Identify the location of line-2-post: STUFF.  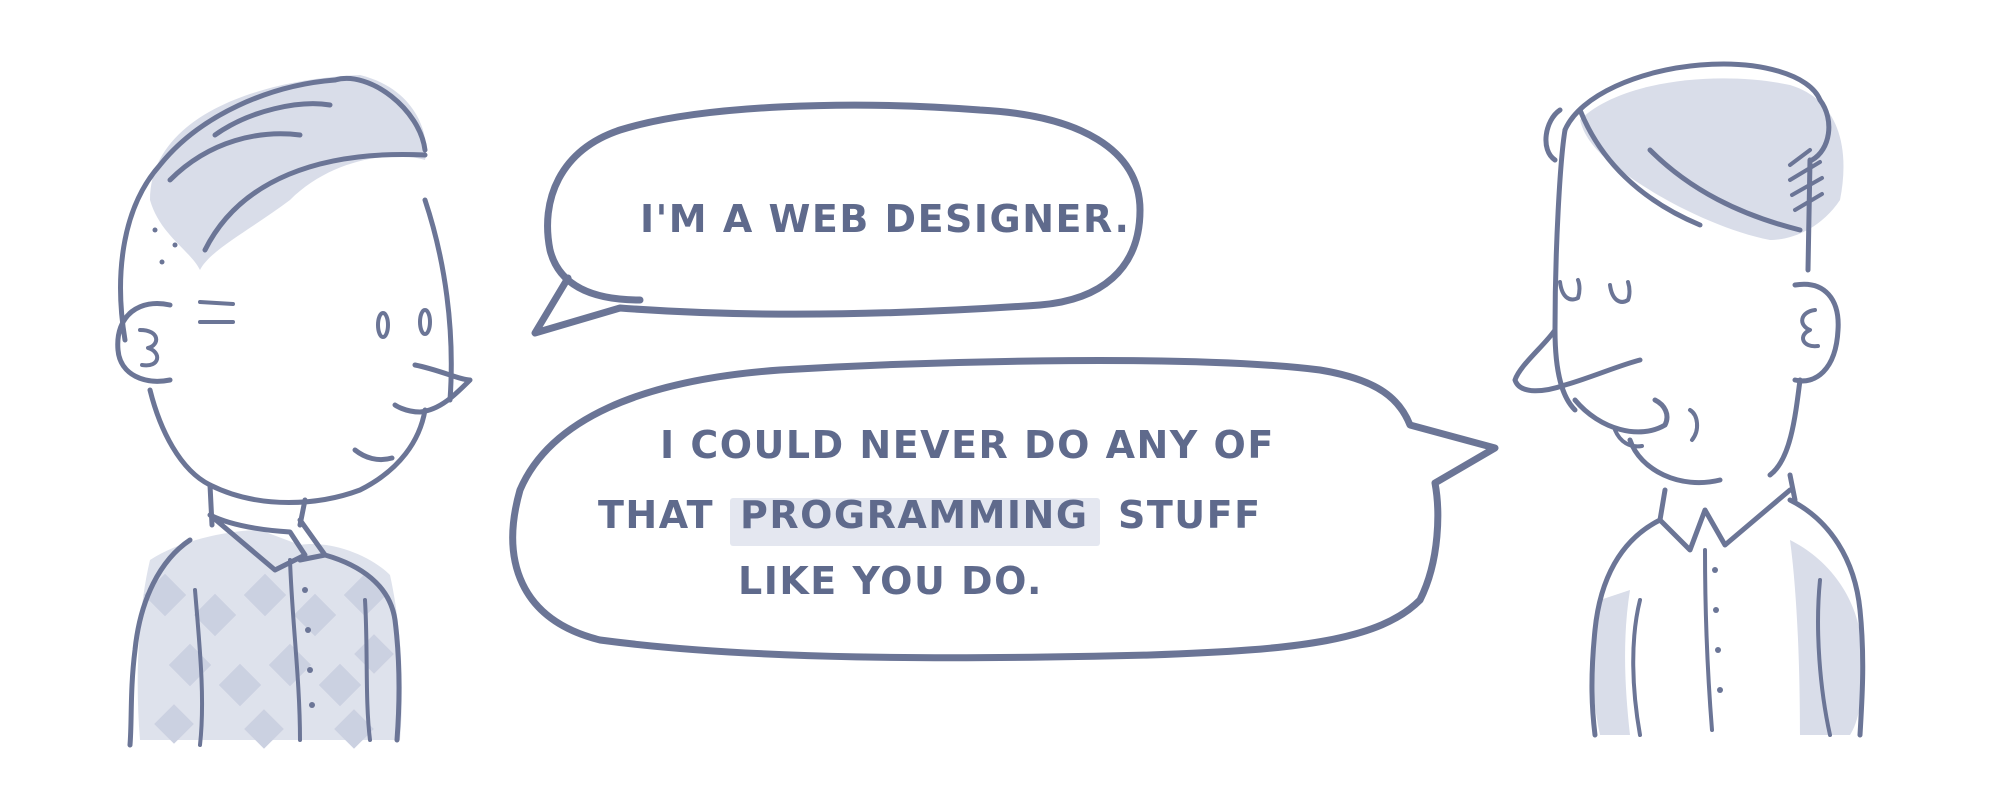
(1190, 515).